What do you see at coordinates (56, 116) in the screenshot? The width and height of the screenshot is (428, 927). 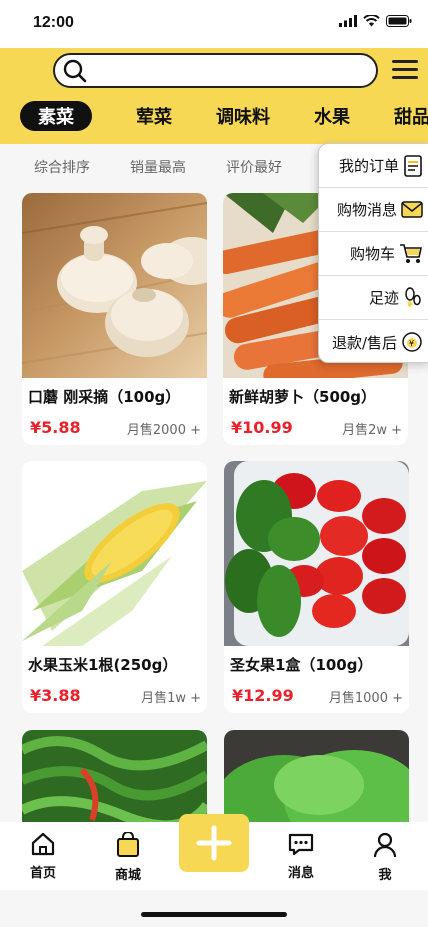 I see `category-tab-vegetable: 素菜` at bounding box center [56, 116].